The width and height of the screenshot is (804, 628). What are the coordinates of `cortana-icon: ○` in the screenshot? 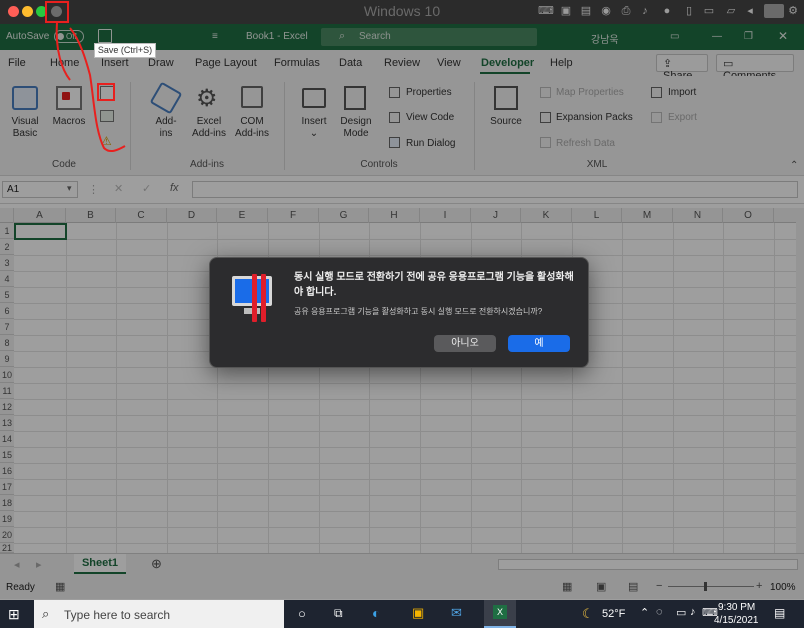 It's located at (302, 613).